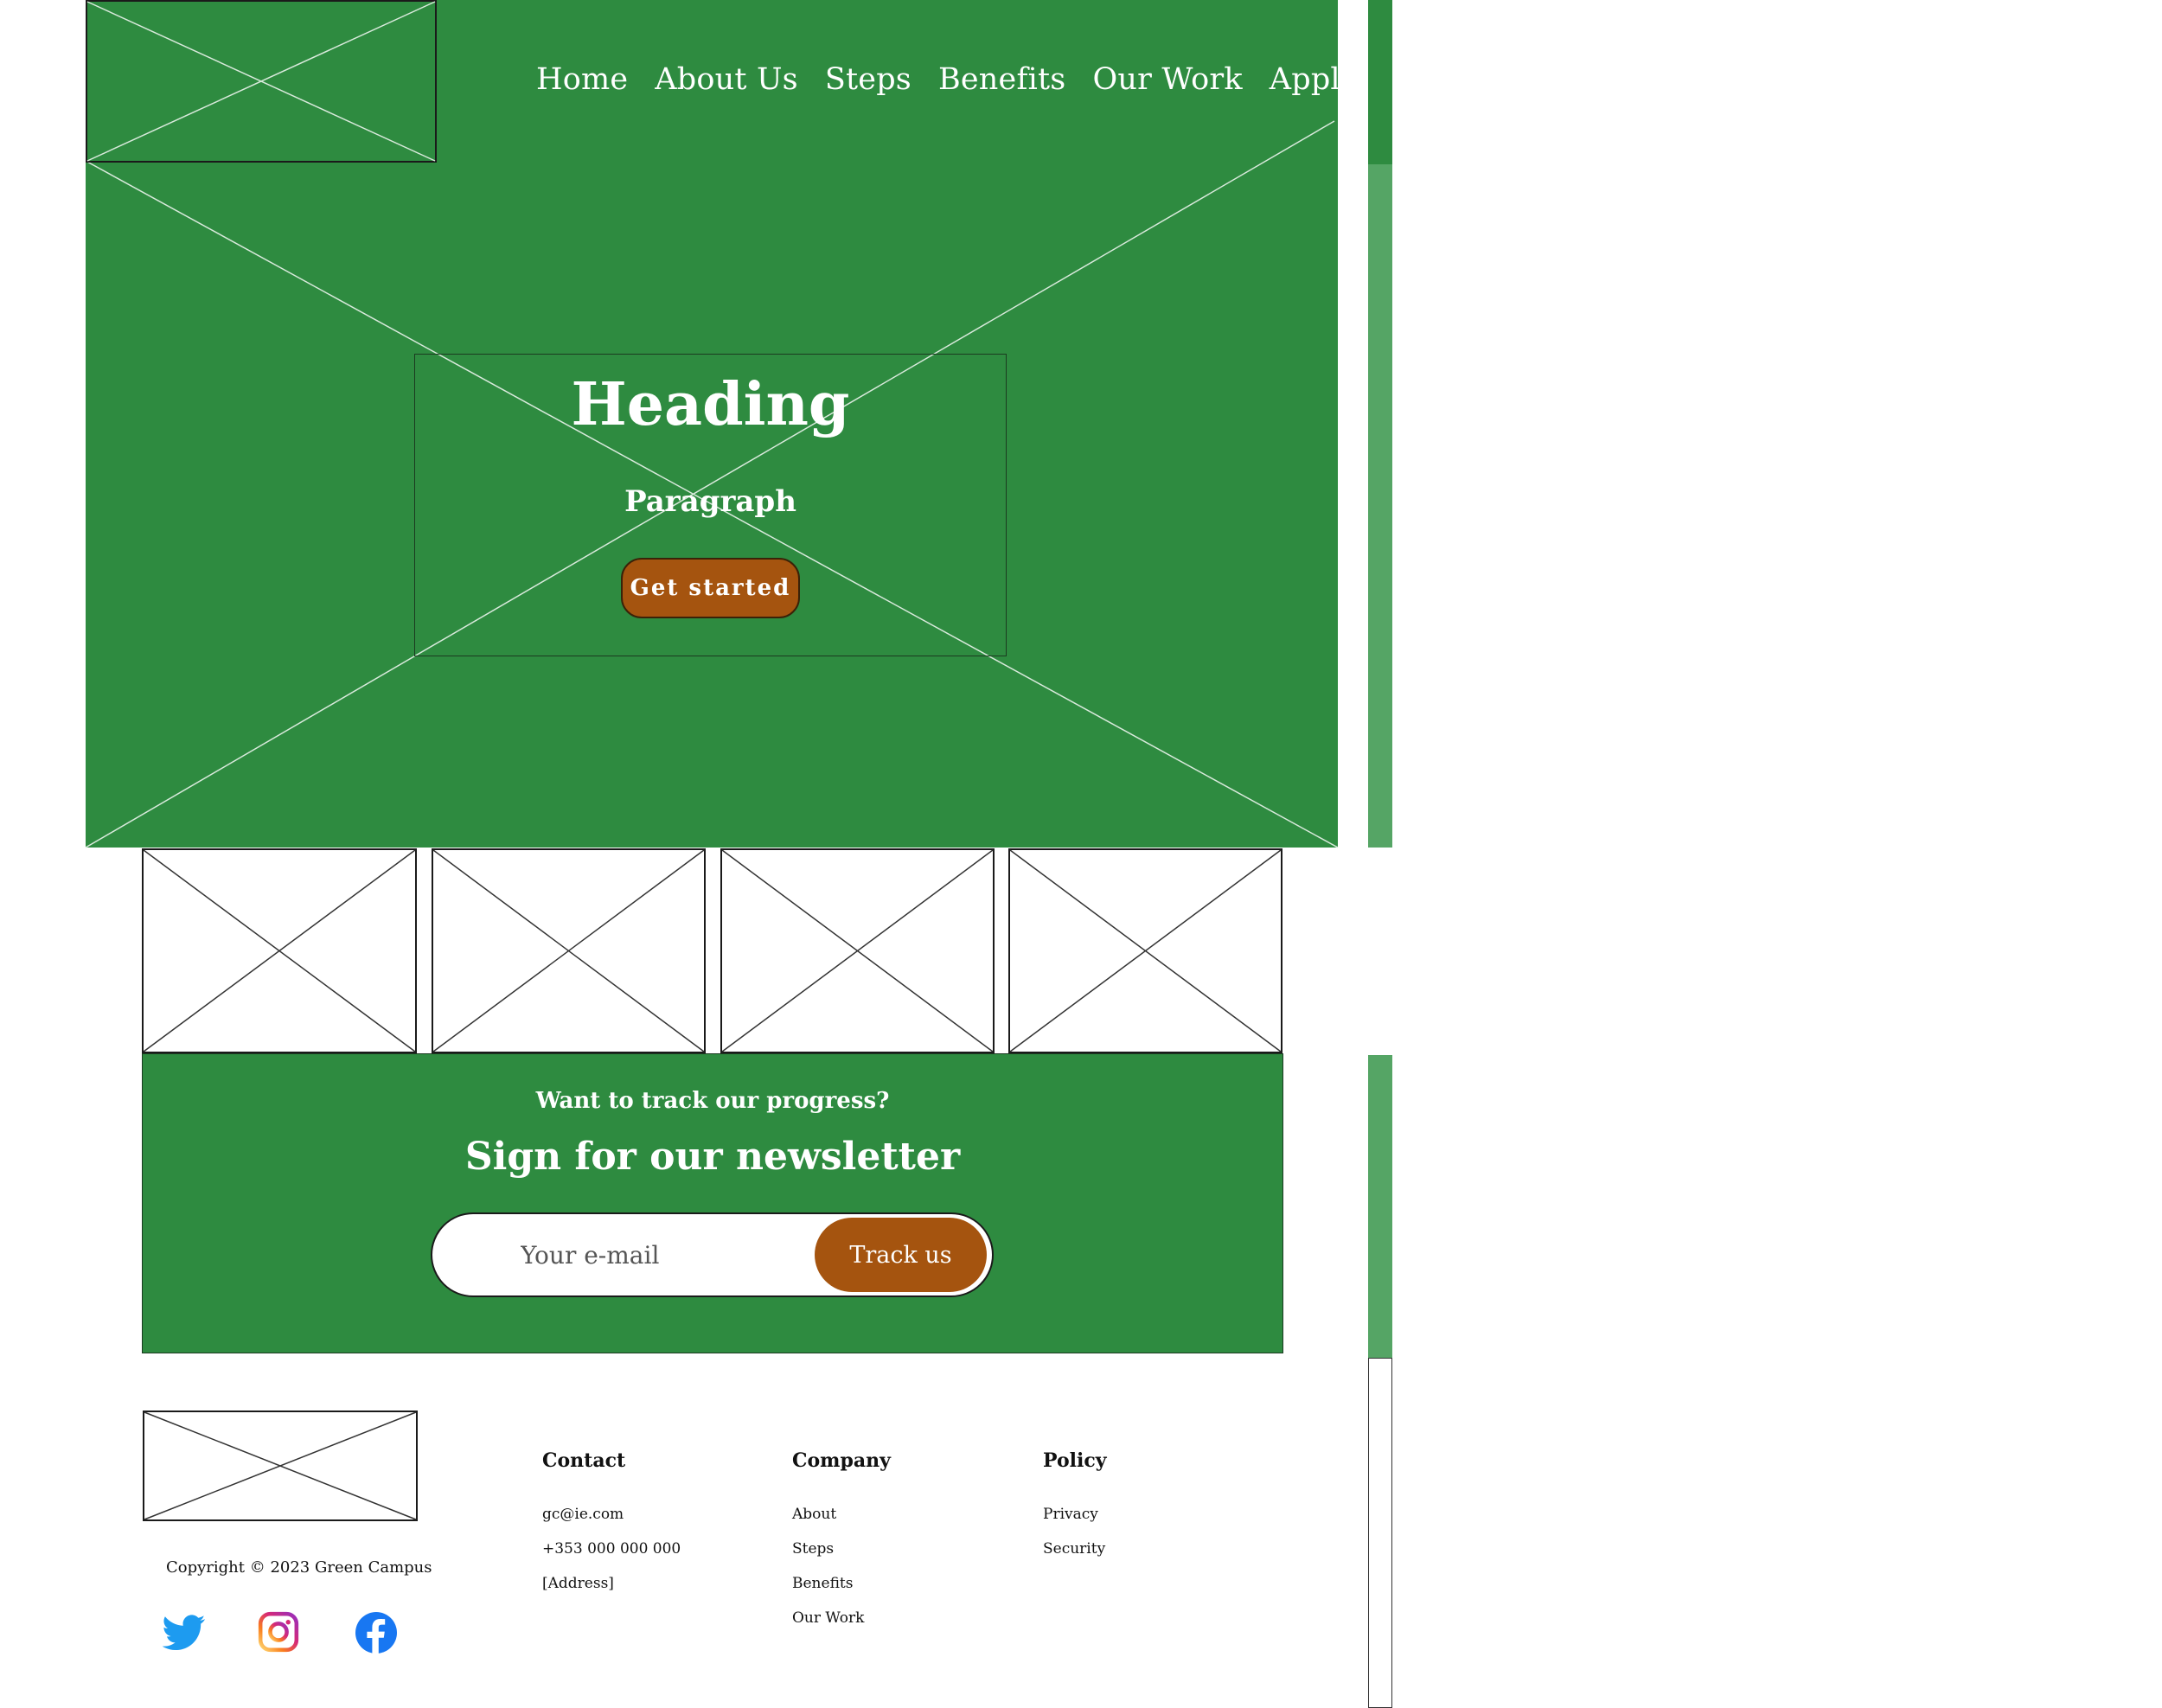 This screenshot has width=2162, height=1708. What do you see at coordinates (611, 1549) in the screenshot?
I see `contact-phone: +353 000 000 000` at bounding box center [611, 1549].